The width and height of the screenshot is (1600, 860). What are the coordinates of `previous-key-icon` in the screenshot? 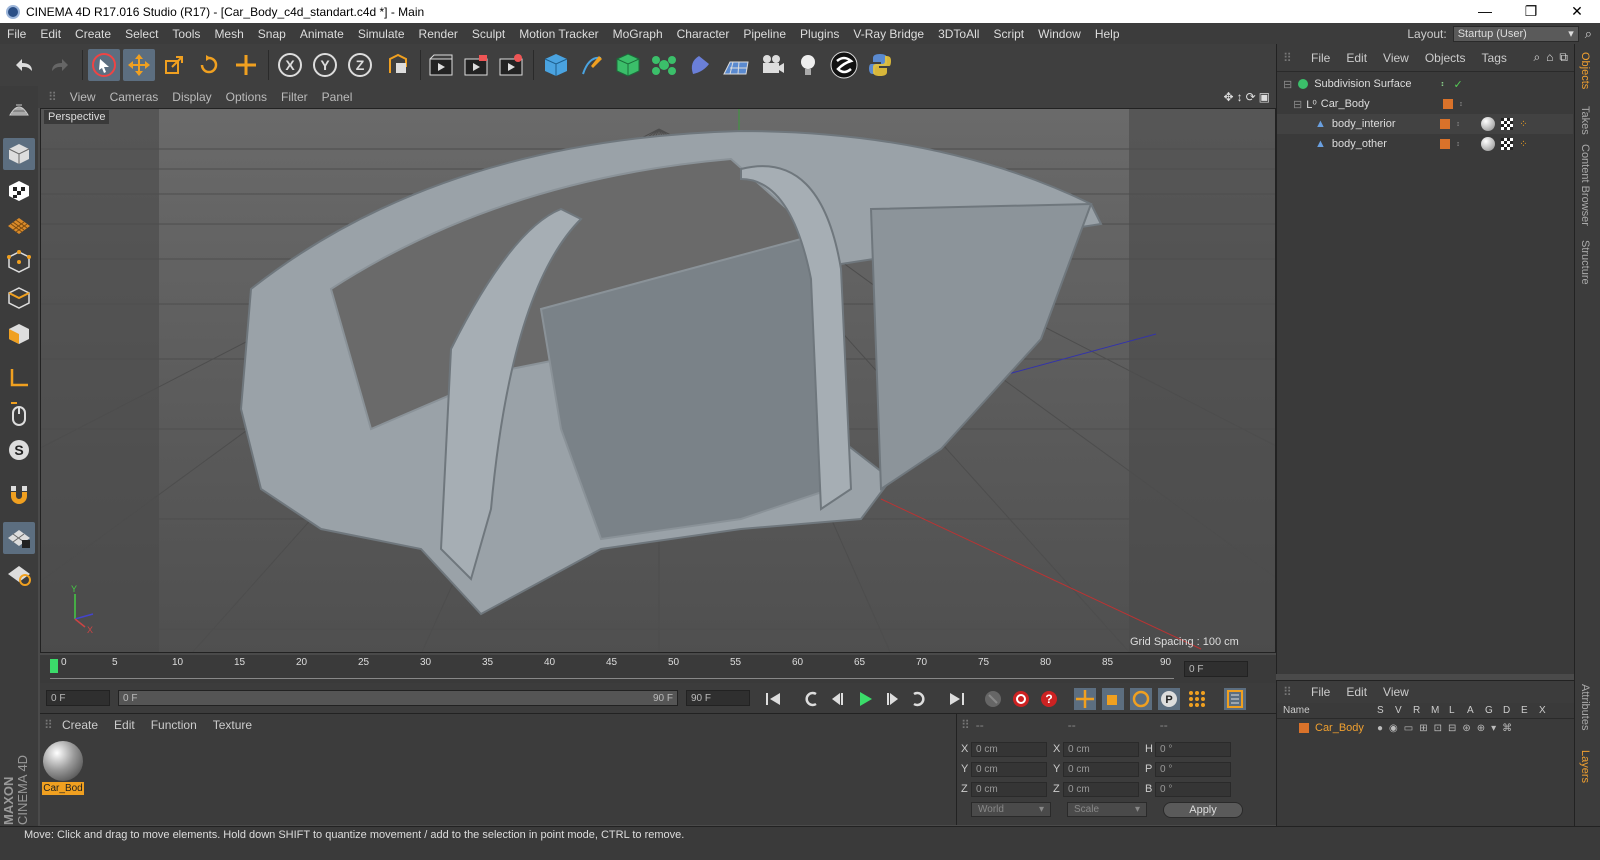 It's located at (811, 699).